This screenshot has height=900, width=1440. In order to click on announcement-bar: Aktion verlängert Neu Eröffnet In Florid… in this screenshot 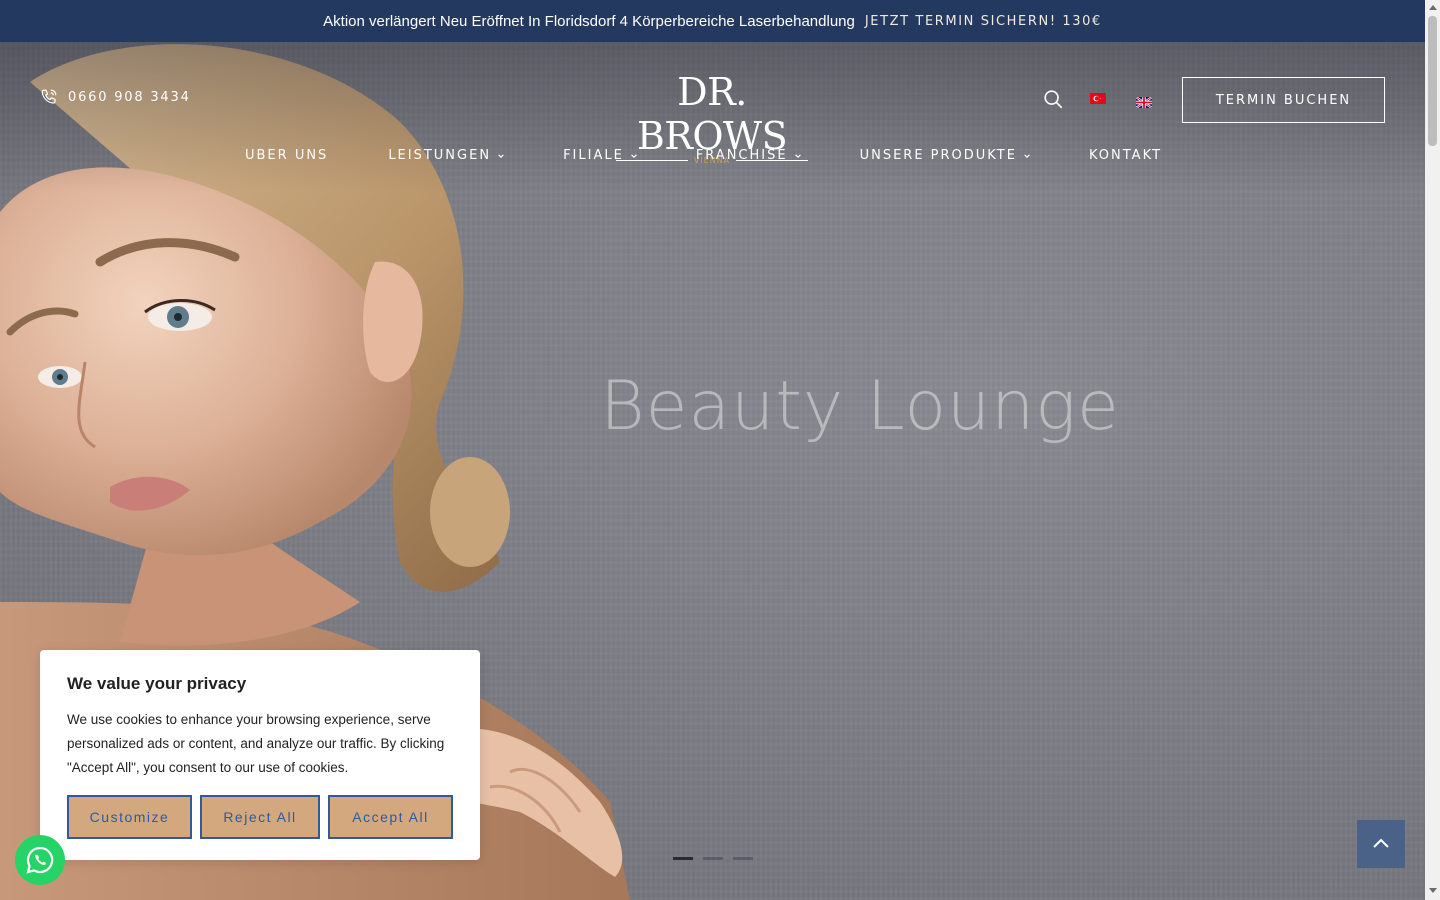, I will do `click(712, 21)`.